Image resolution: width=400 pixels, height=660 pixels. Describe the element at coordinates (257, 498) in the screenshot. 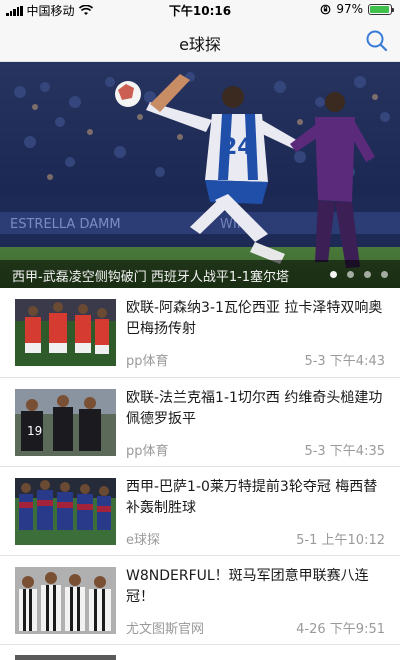

I see `news-title: 西甲-巴萨1-0莱万特提前3轮夺冠 梅西替补轰制胜球` at that location.